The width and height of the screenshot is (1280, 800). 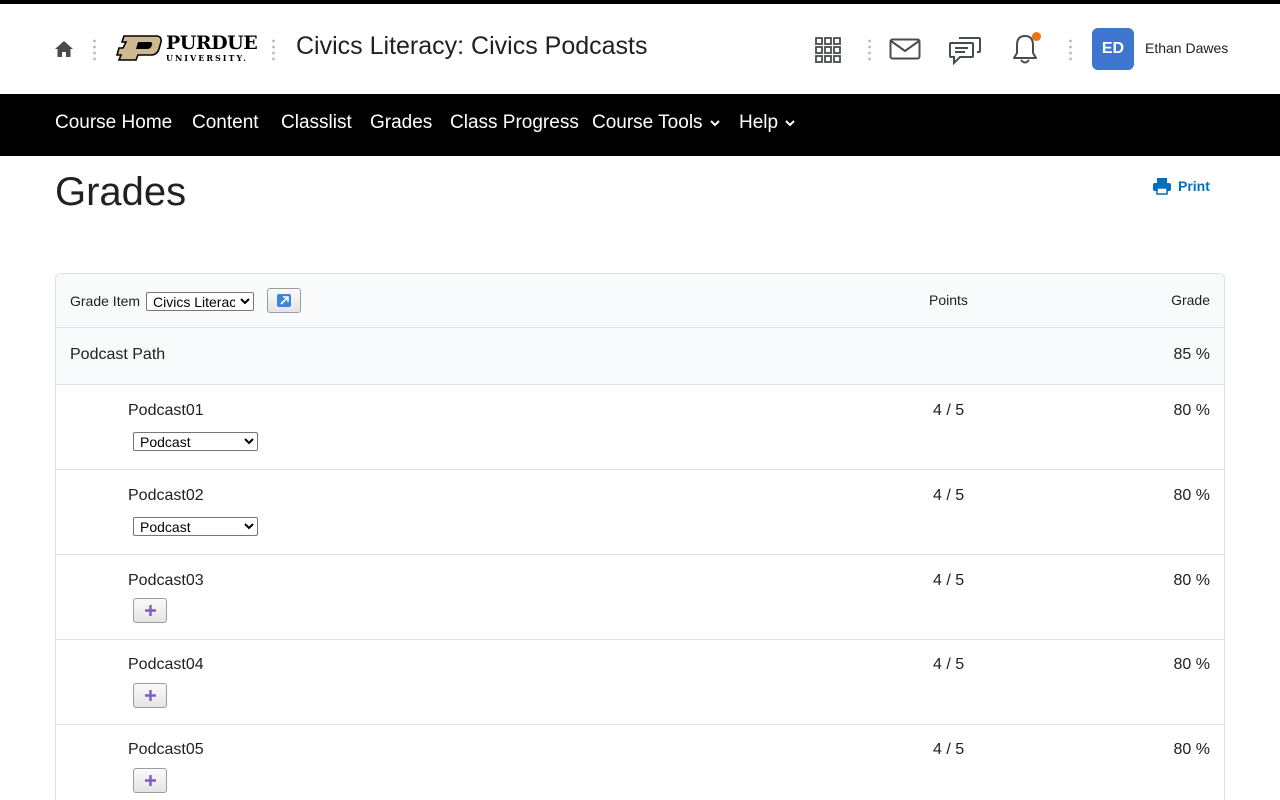 I want to click on nav-item-help: Help, so click(x=767, y=123).